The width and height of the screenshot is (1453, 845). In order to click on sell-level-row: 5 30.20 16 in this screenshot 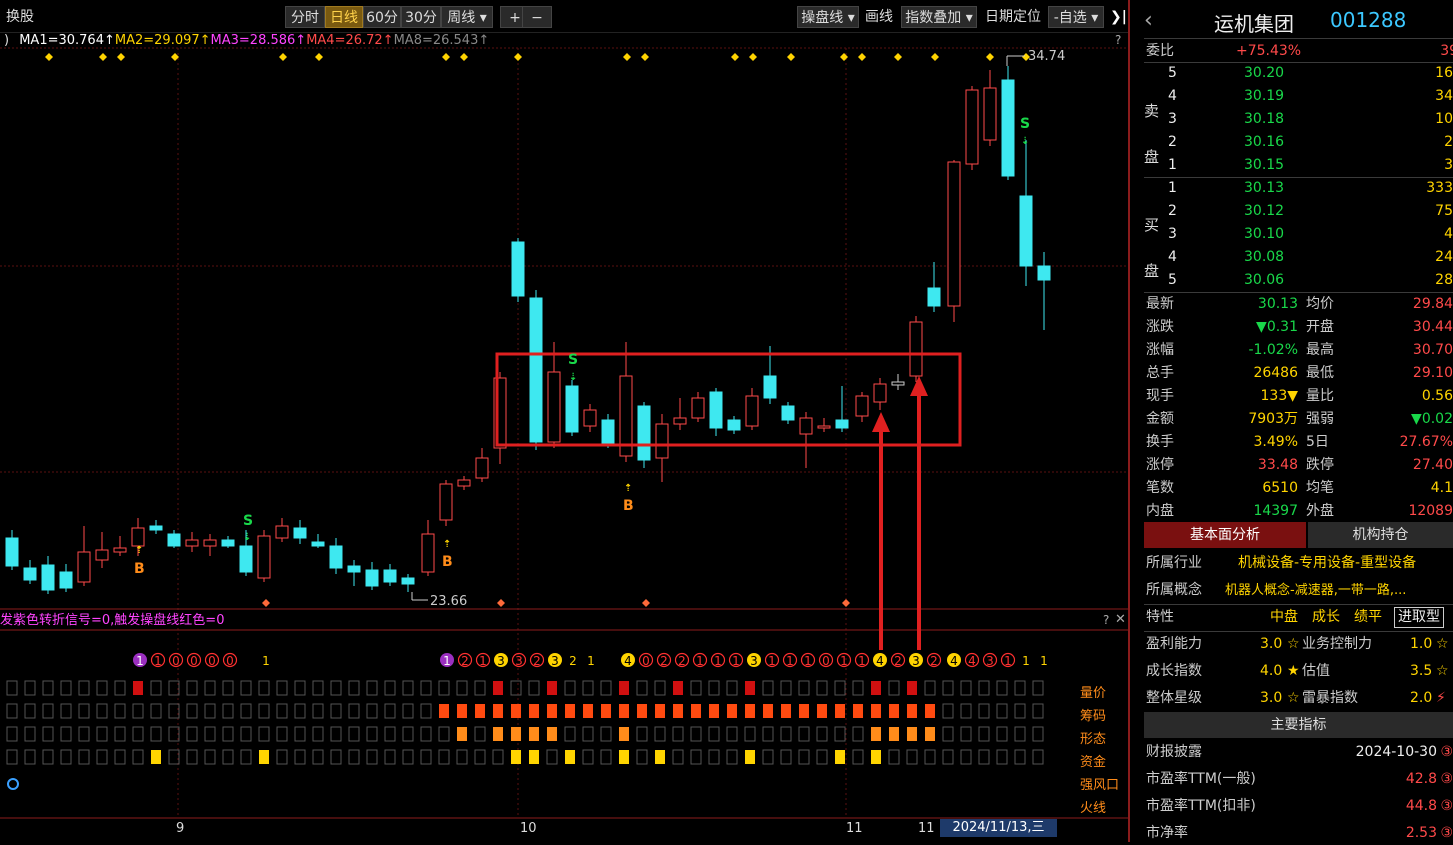, I will do `click(1298, 73)`.